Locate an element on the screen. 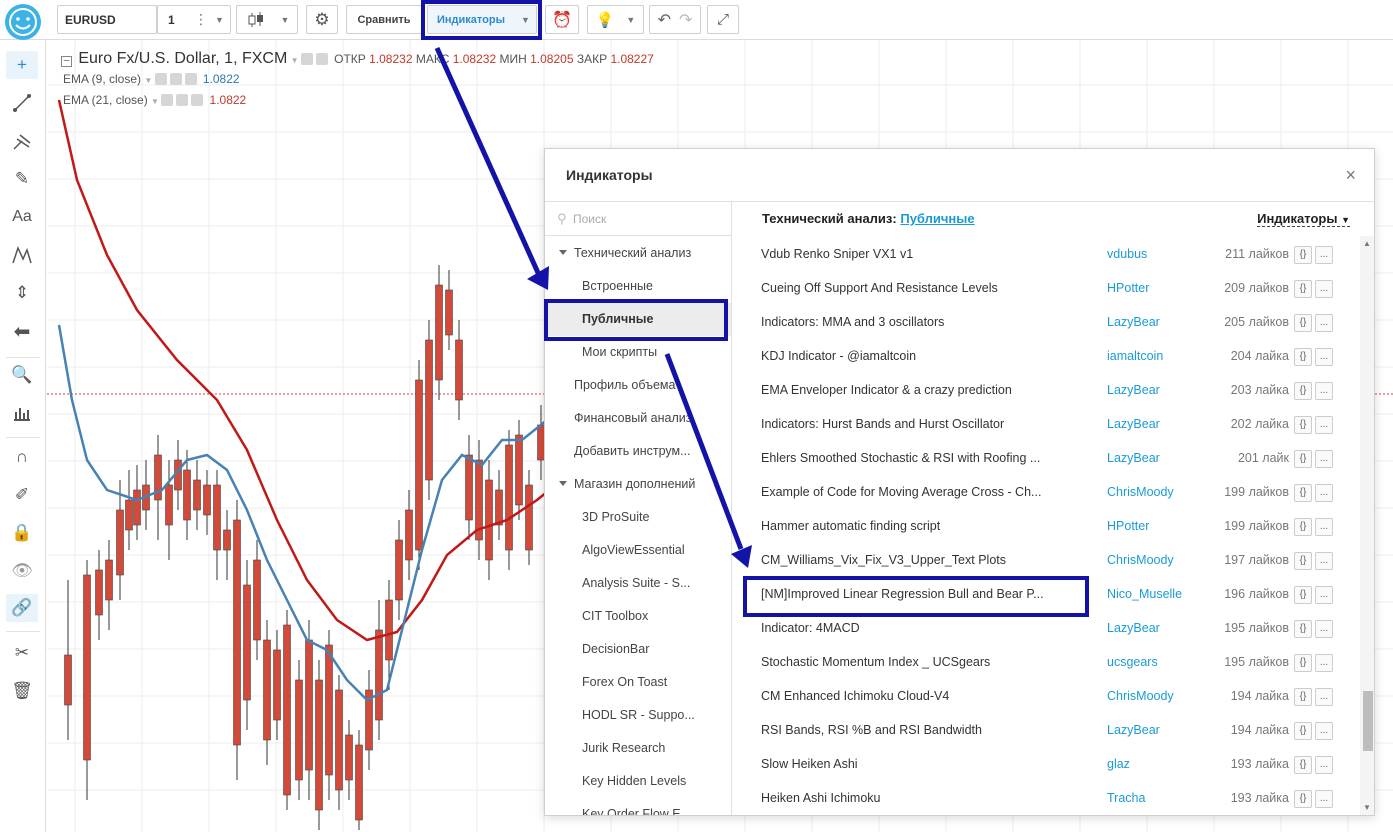 This screenshot has width=1393, height=832. text-tool-icon: Aa is located at coordinates (22, 217).